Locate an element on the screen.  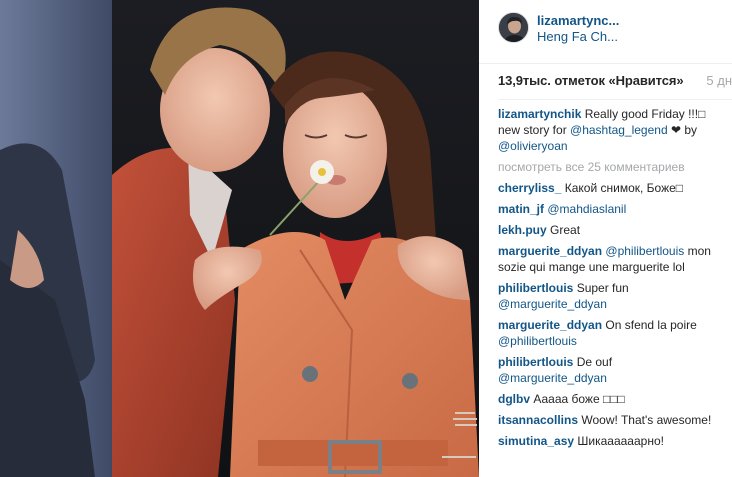
comment: dglbv Ааааа боже □□□ is located at coordinates (611, 399).